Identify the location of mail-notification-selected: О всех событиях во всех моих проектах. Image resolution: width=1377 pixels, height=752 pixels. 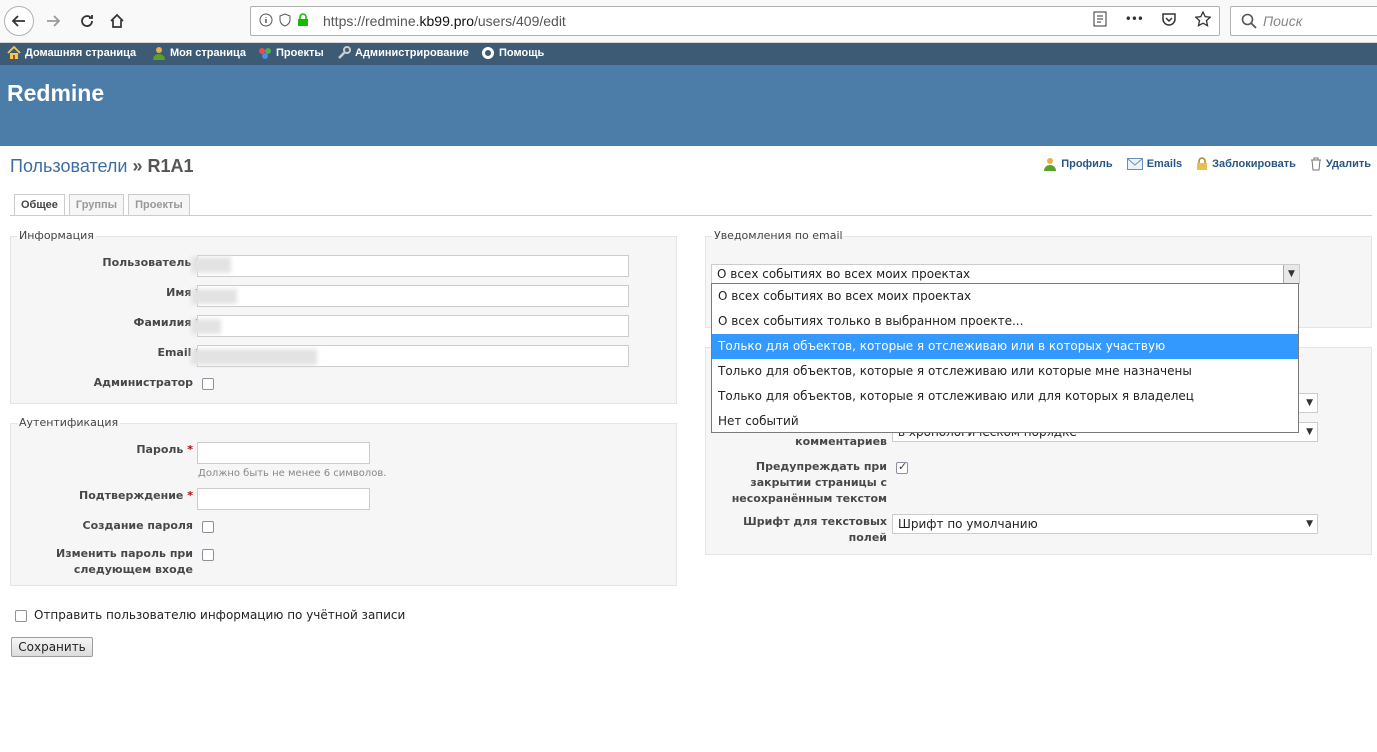
(844, 274).